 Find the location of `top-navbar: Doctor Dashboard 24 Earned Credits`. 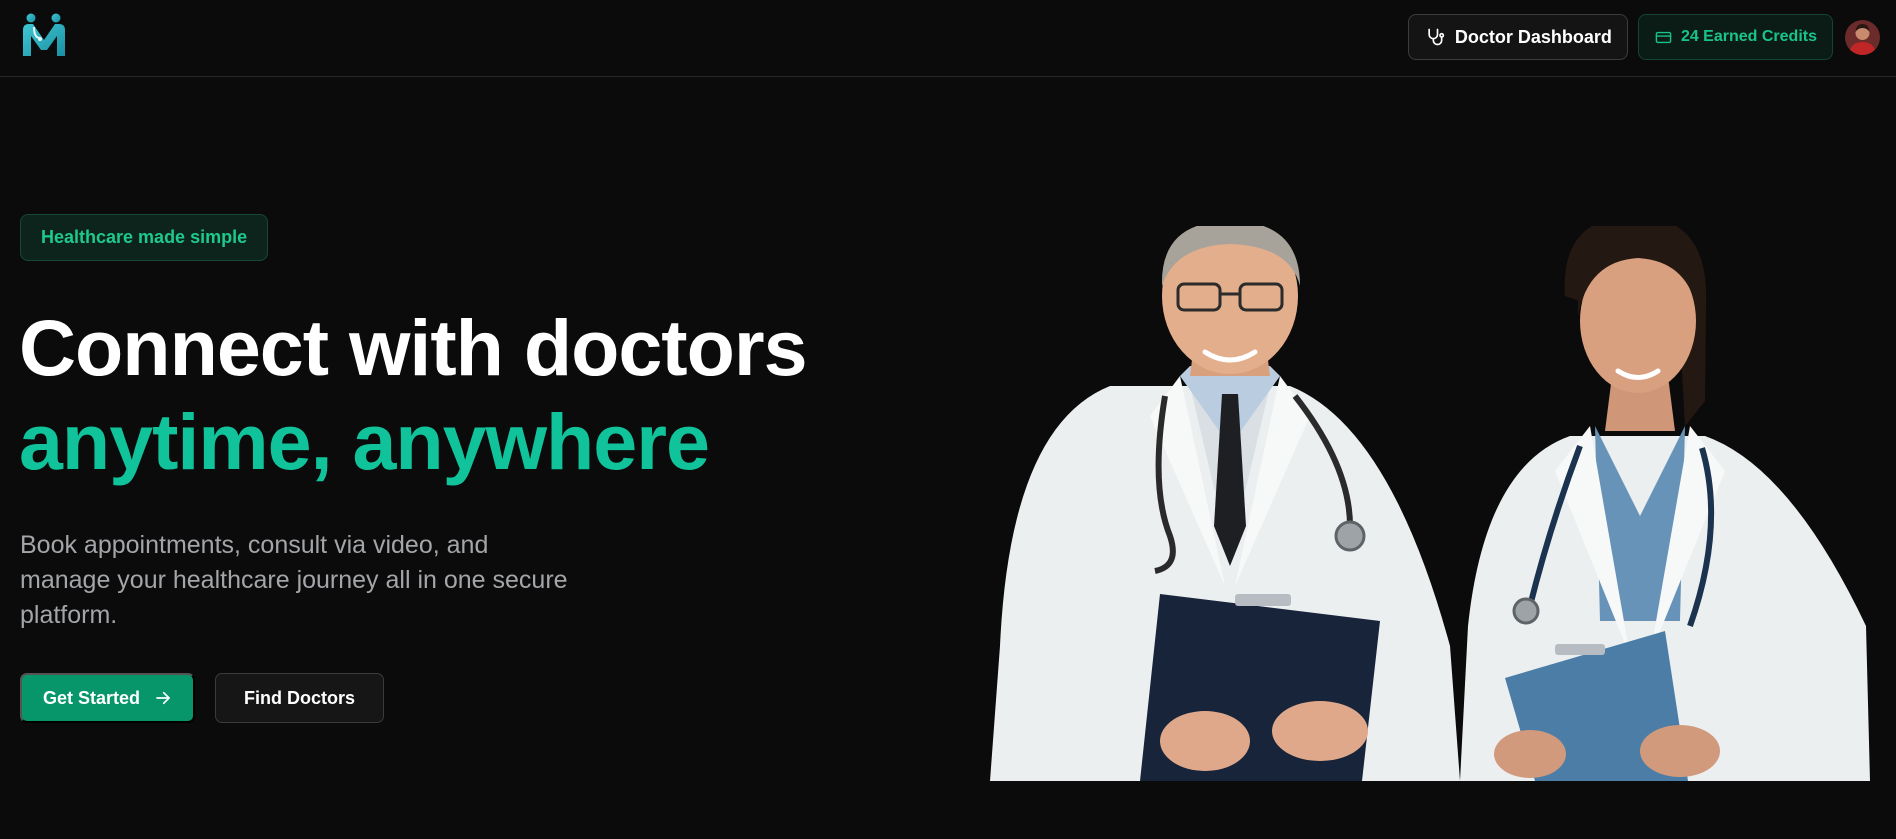

top-navbar: Doctor Dashboard 24 Earned Credits is located at coordinates (948, 38).